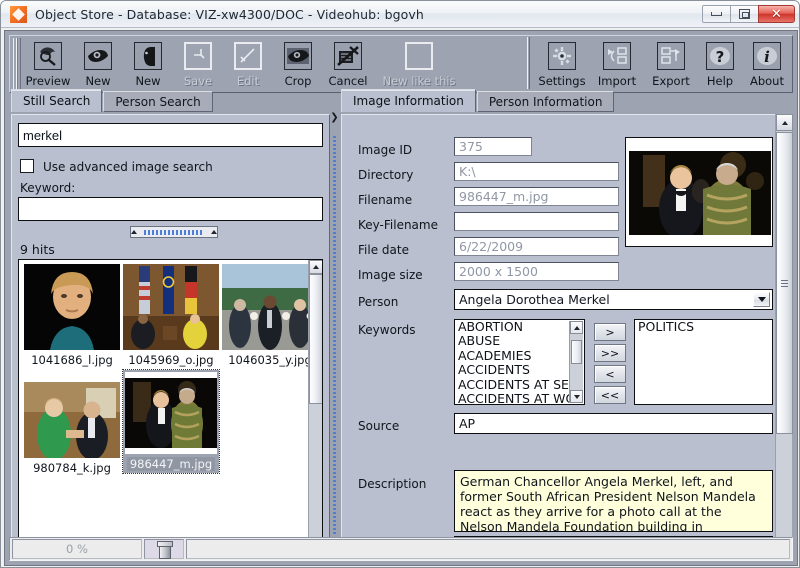 The image size is (800, 568). What do you see at coordinates (72, 428) in the screenshot?
I see `thumbnail-item-4: 980784_k.jpg` at bounding box center [72, 428].